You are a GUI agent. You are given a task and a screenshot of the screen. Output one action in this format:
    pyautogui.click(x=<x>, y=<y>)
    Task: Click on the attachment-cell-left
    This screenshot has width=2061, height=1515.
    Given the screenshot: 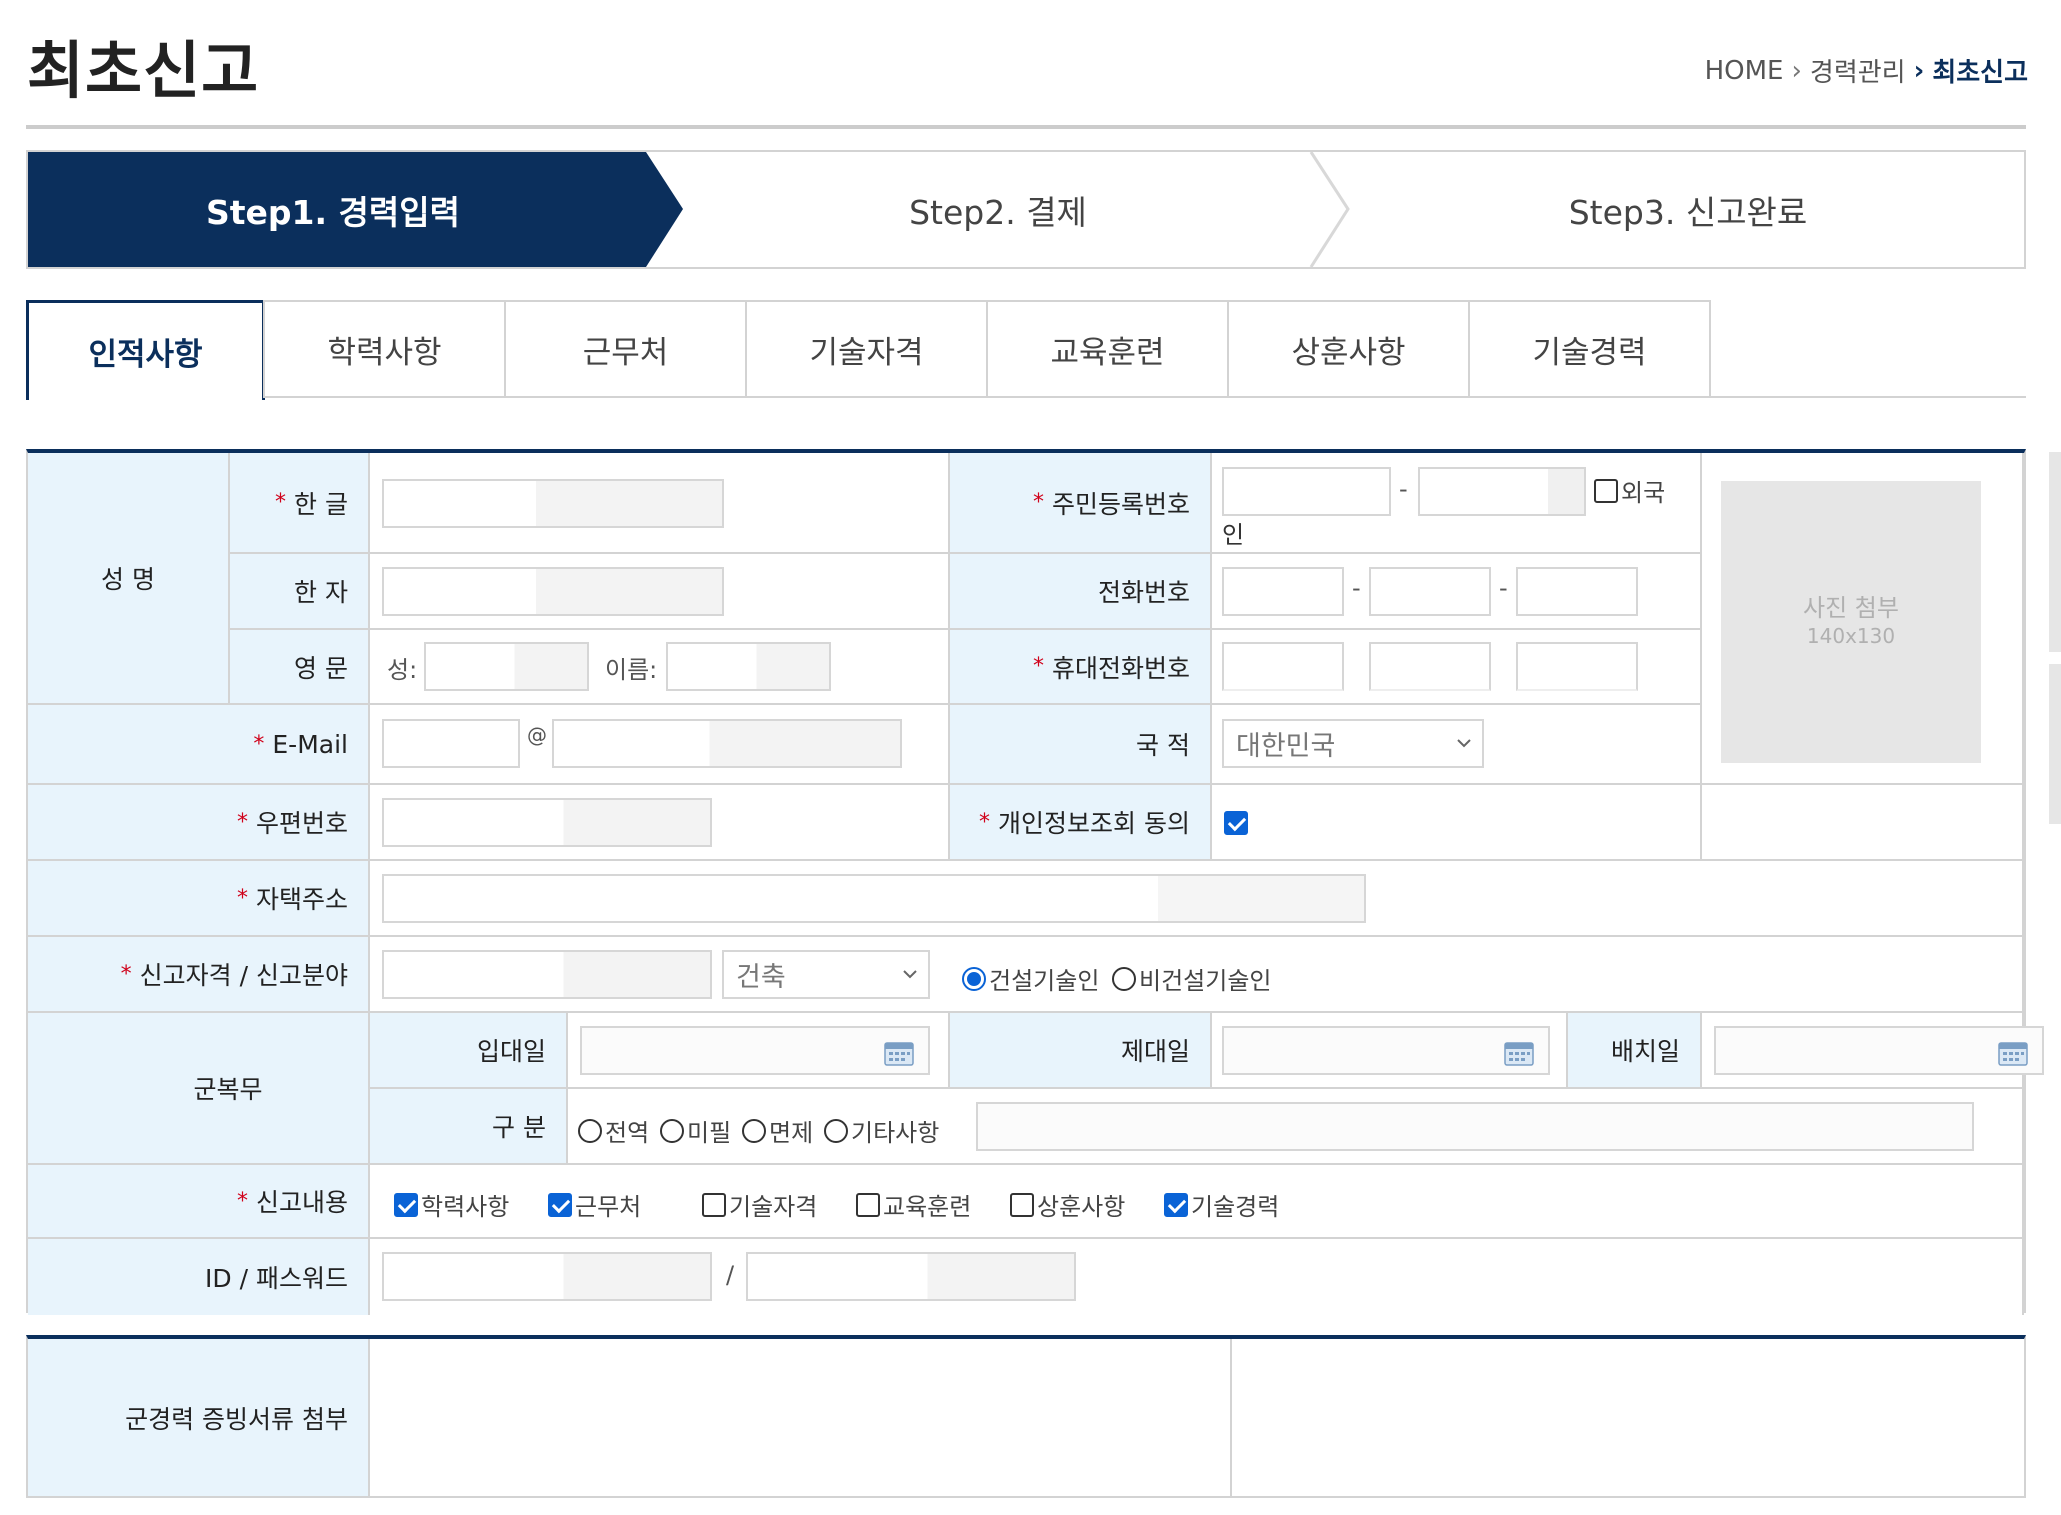 What is the action you would take?
    pyautogui.click(x=801, y=1417)
    